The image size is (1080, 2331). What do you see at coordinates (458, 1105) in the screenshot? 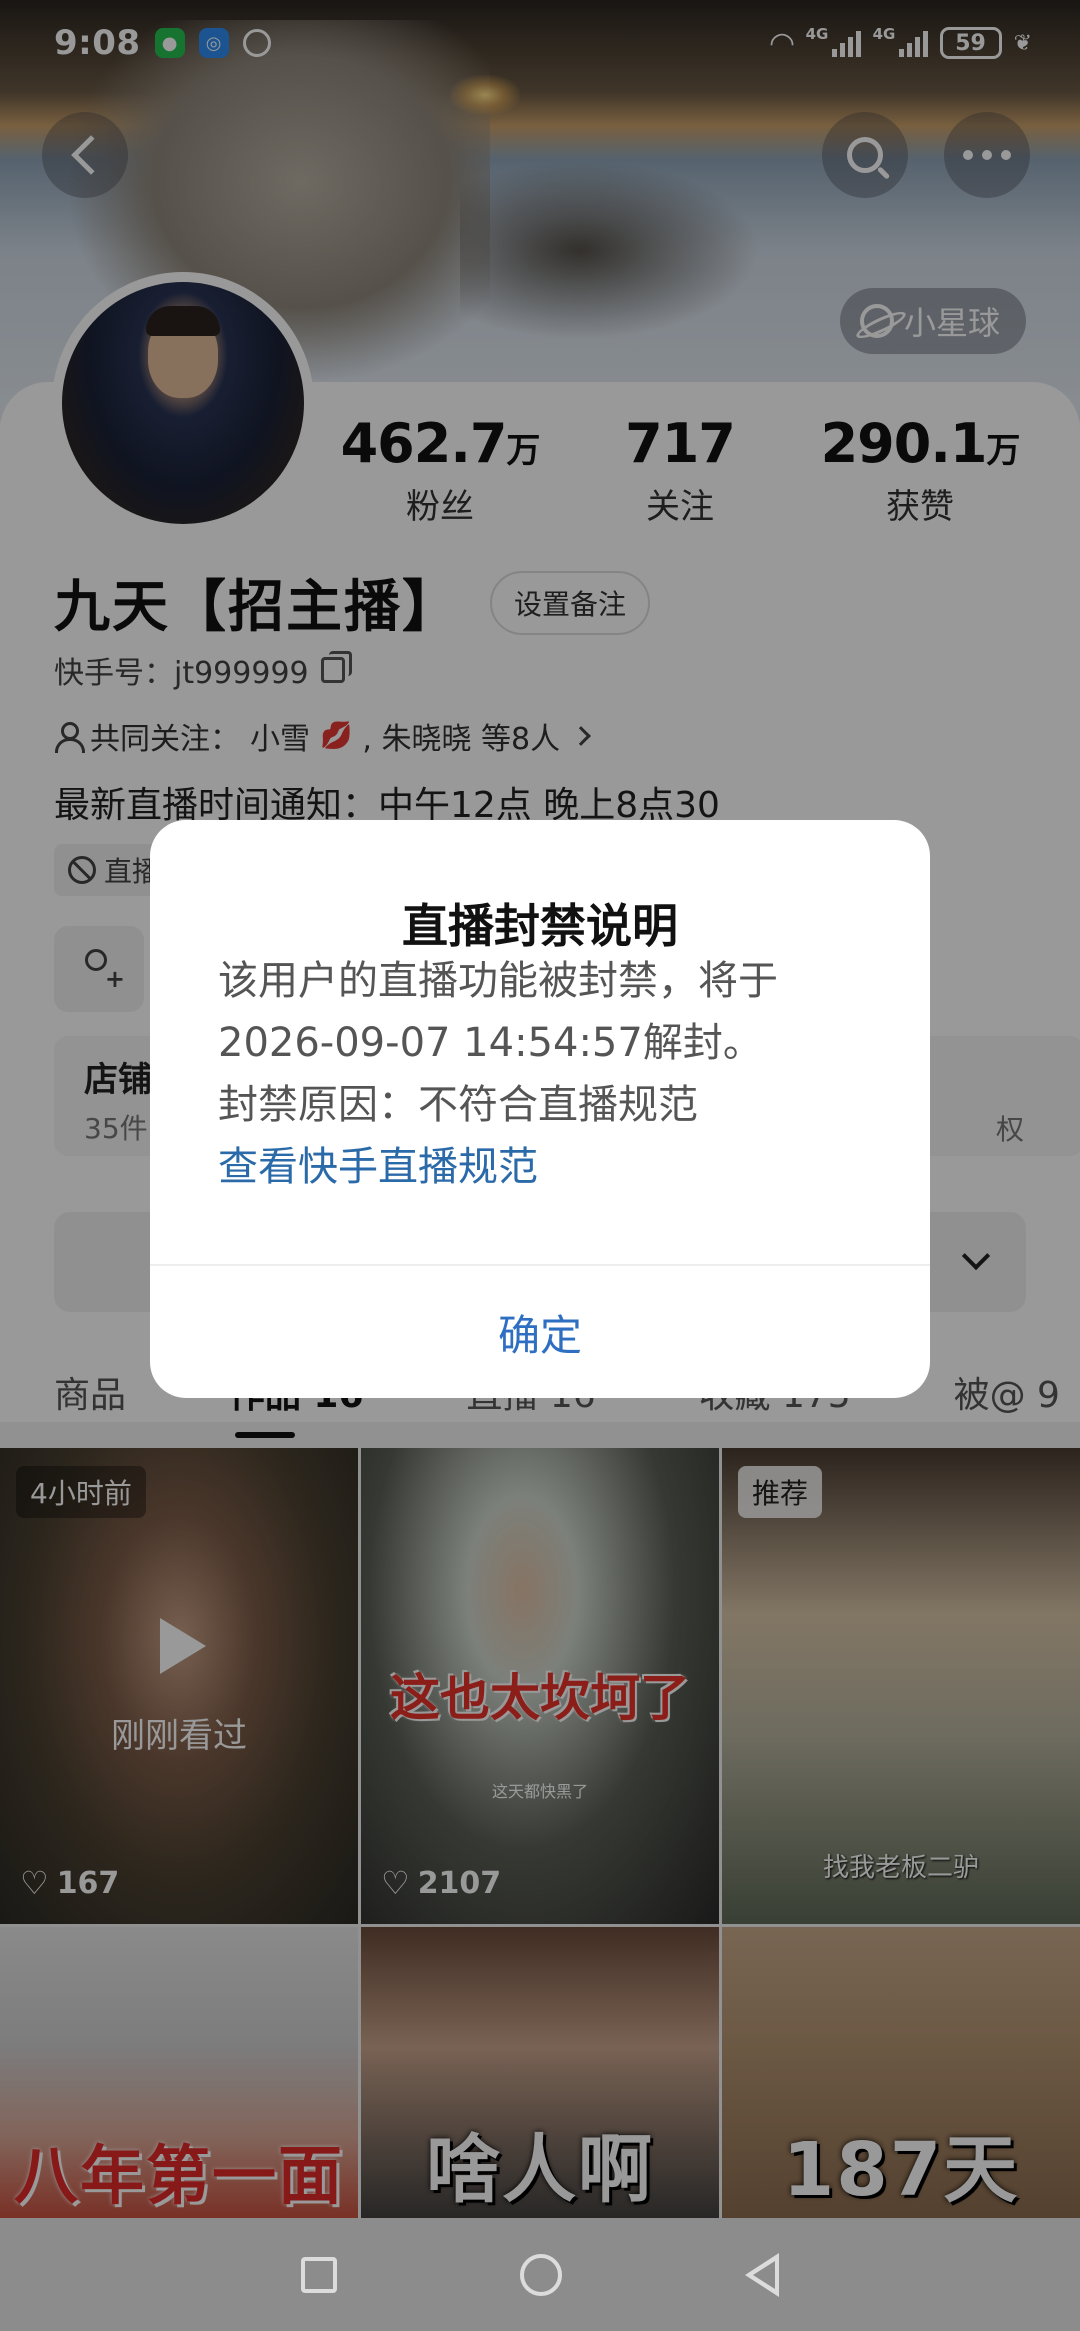
I see `dialog-line: 封禁原因：不符合直播规范` at bounding box center [458, 1105].